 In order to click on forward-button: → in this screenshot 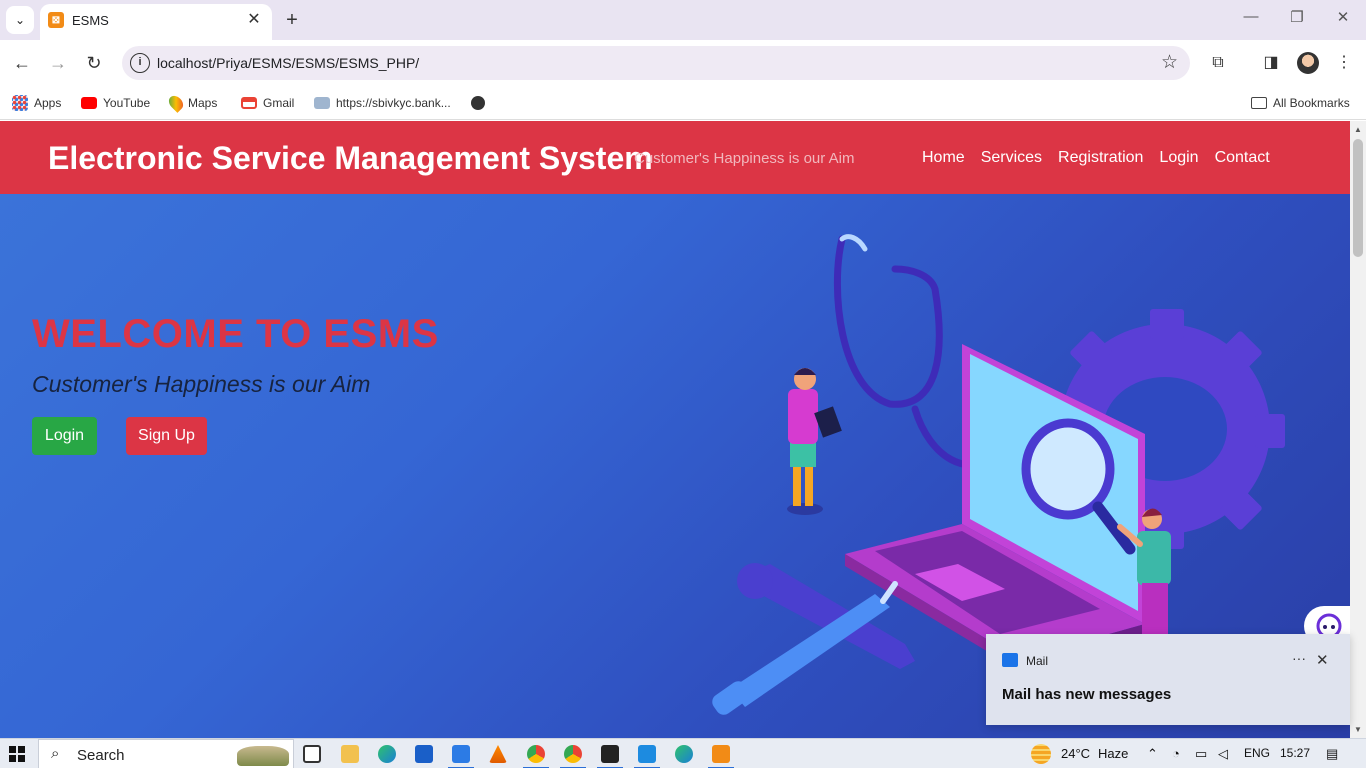, I will do `click(58, 63)`.